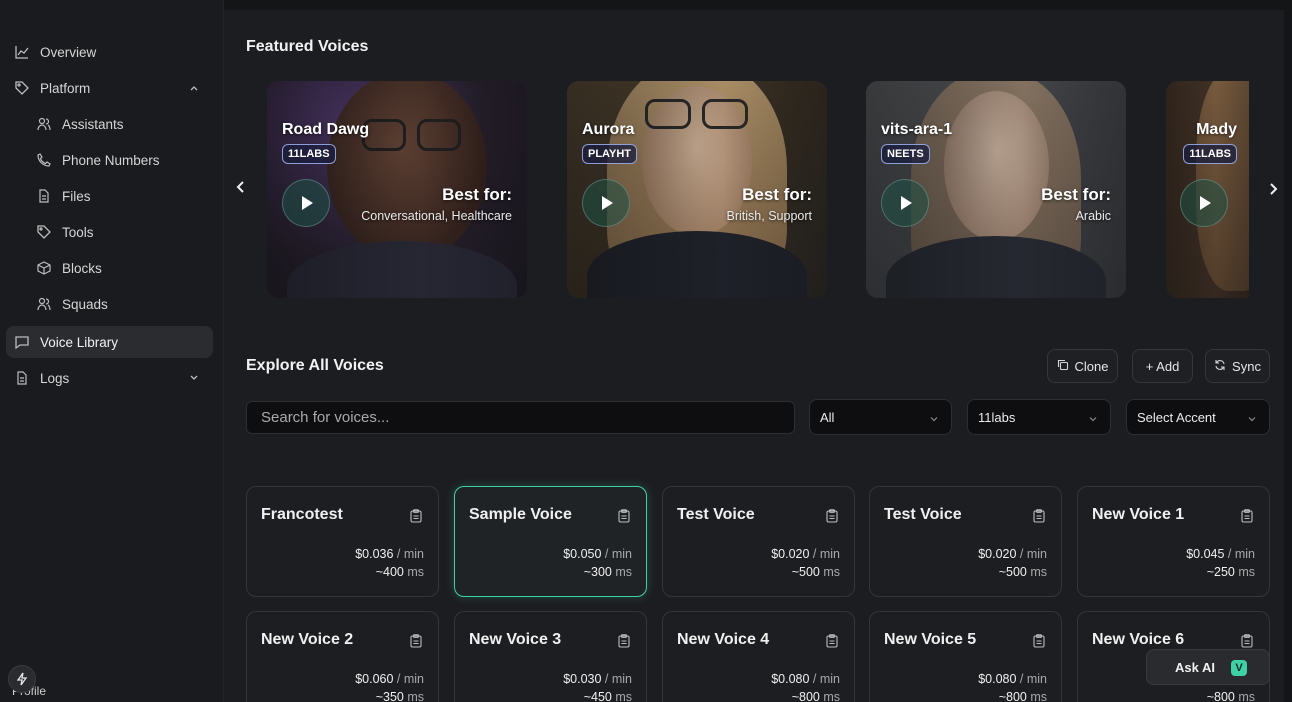 This screenshot has width=1292, height=702. Describe the element at coordinates (109, 232) in the screenshot. I see `sidebar-item-tools: Tools` at that location.